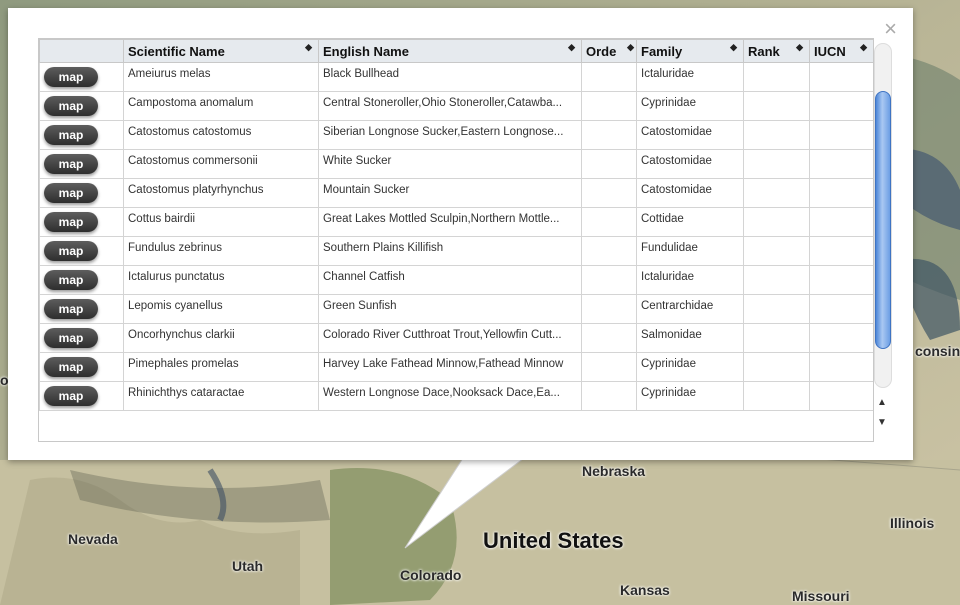 This screenshot has width=960, height=605. What do you see at coordinates (830, 51) in the screenshot?
I see `column-header-label: IUCN` at bounding box center [830, 51].